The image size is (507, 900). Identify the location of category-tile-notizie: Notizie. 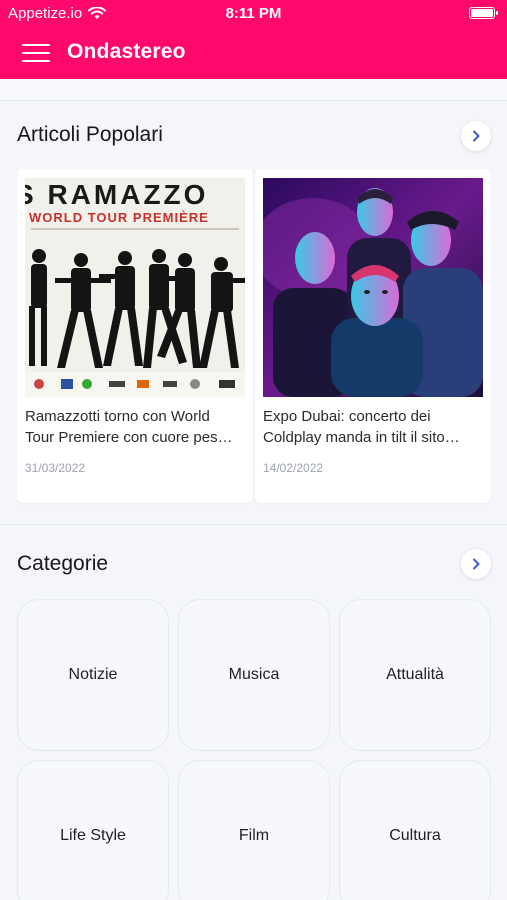
(93, 675).